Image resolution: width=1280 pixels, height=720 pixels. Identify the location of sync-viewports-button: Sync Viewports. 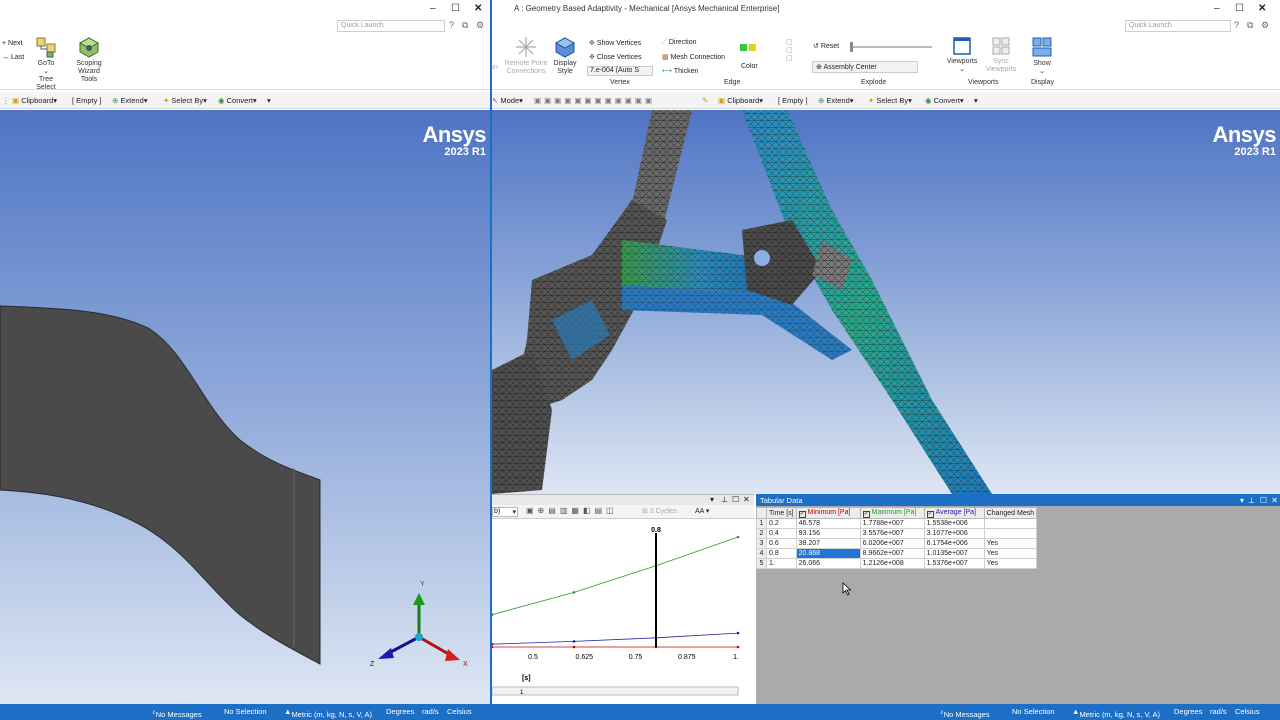
(1001, 55).